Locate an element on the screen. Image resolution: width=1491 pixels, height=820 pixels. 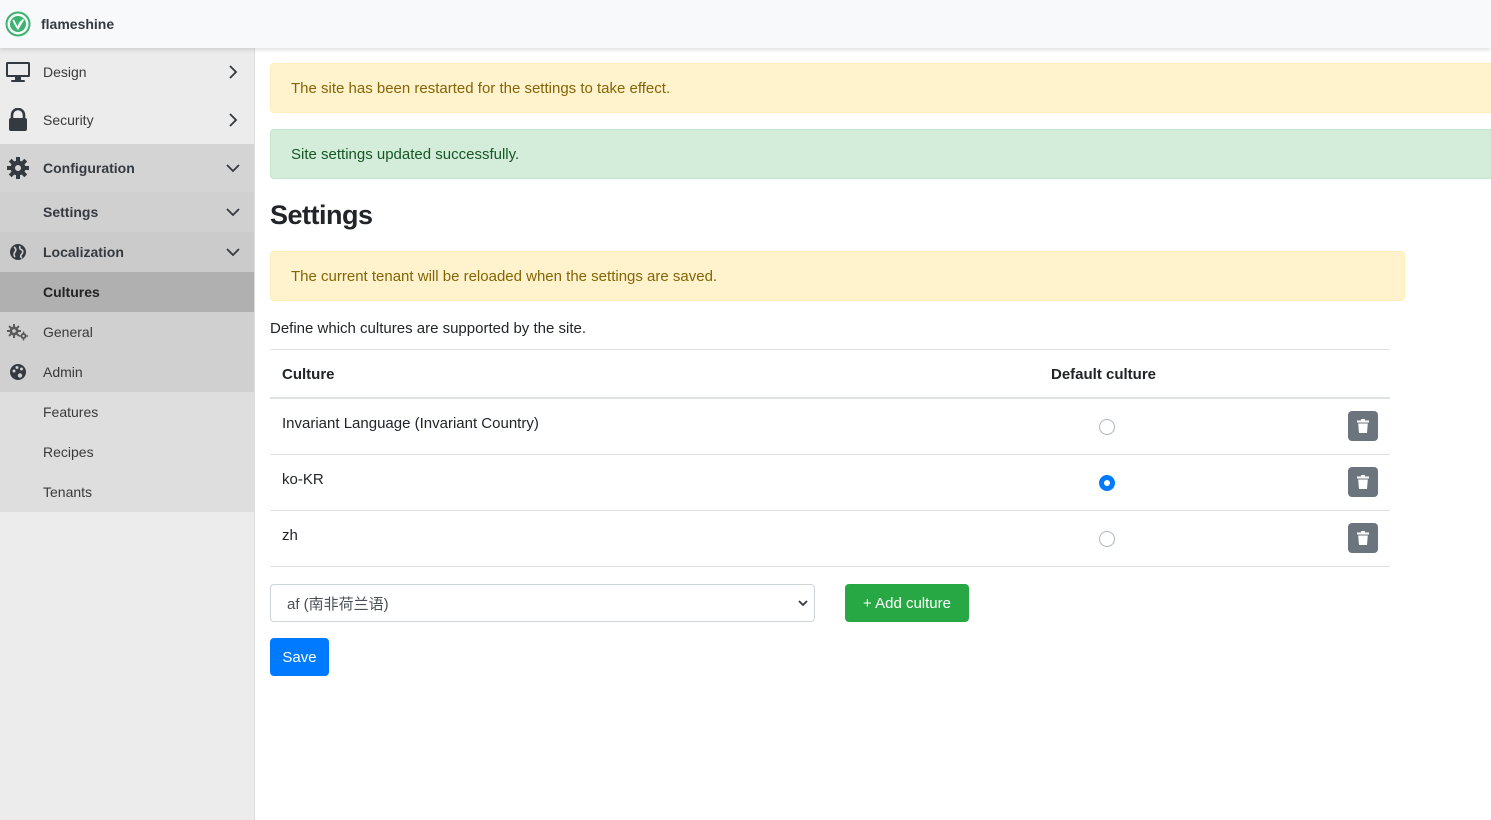
gears-icon is located at coordinates (18, 332).